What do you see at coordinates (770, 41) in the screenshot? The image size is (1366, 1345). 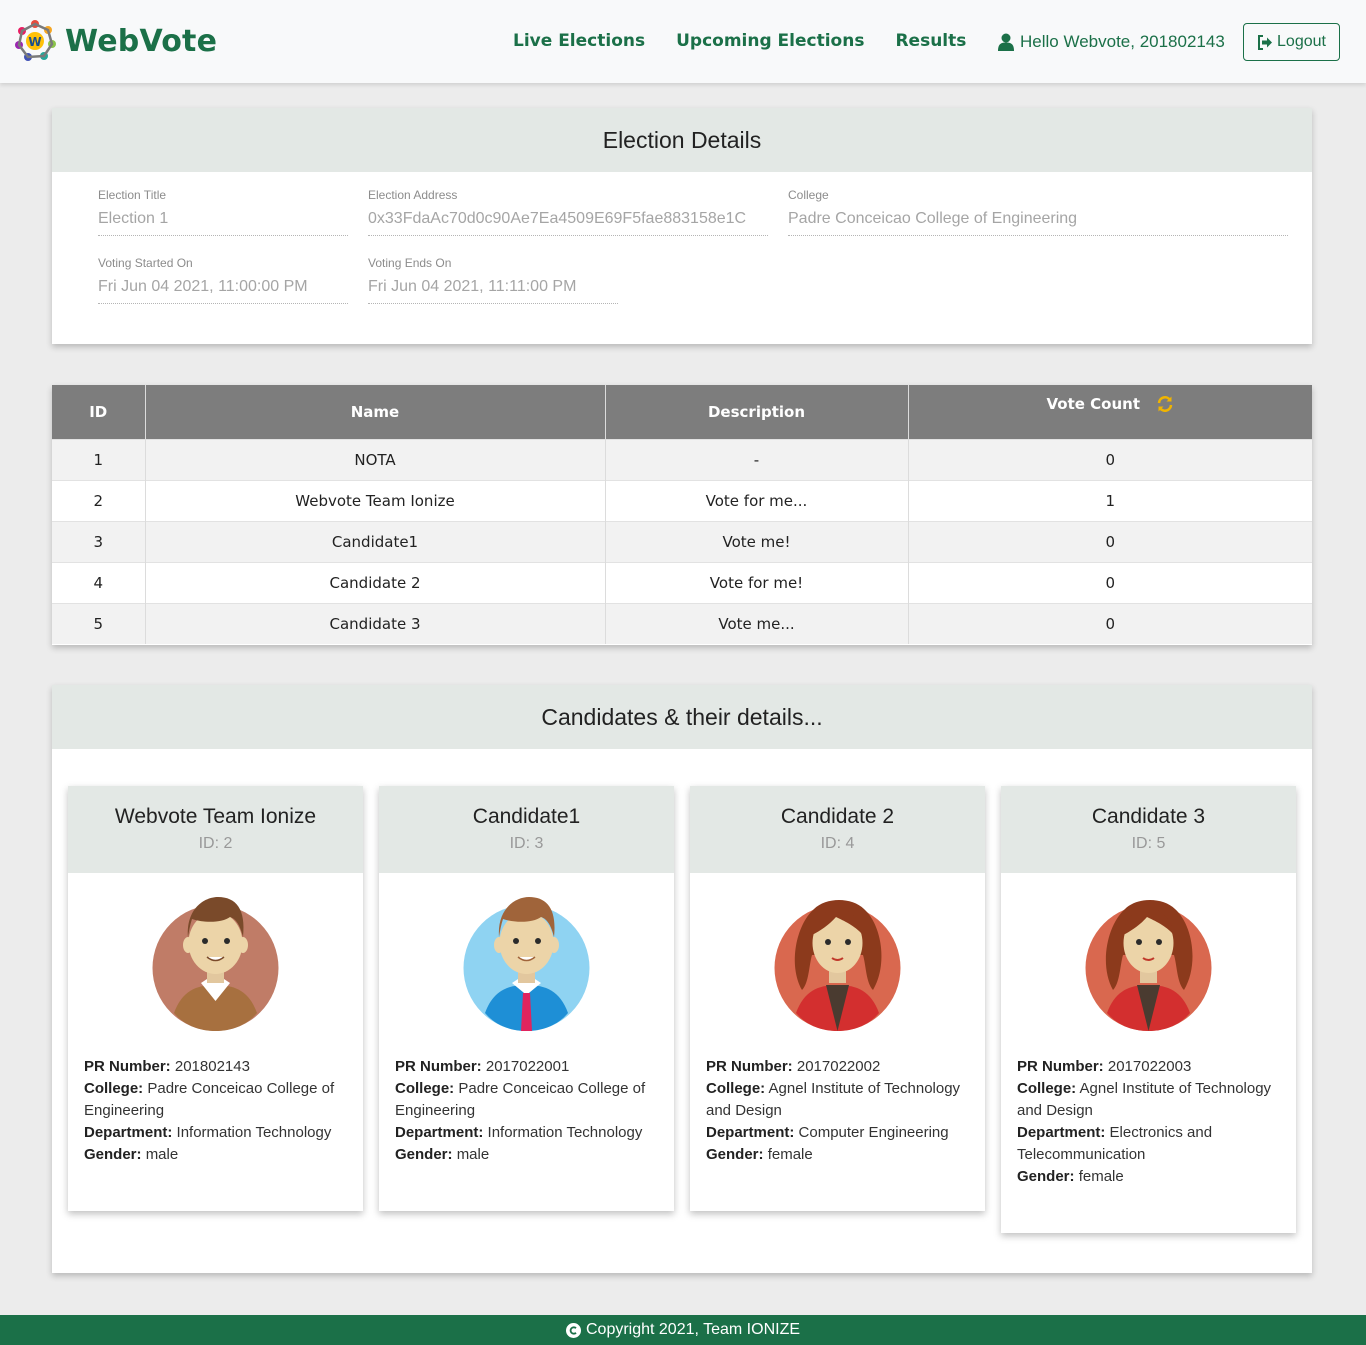 I see `nav-upcoming-elections: Upcoming Elections` at bounding box center [770, 41].